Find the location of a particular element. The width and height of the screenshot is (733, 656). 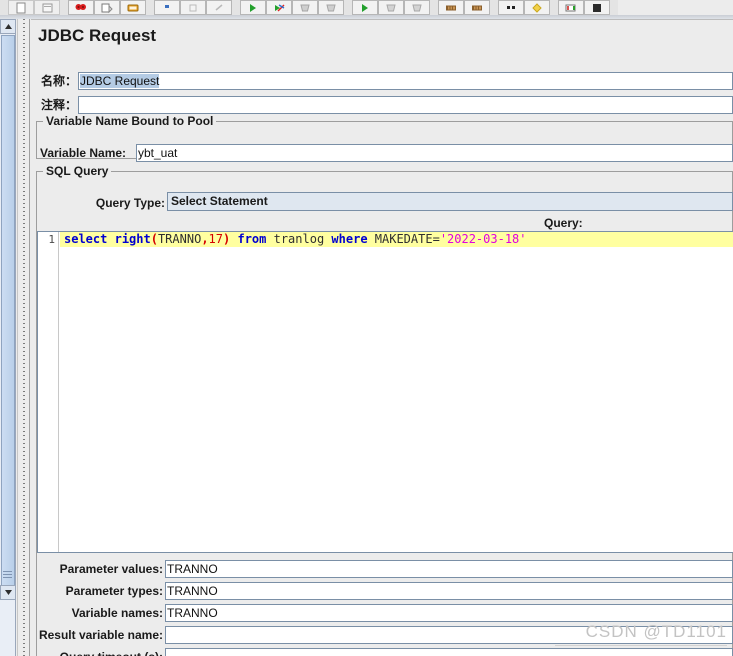

main-toolbar is located at coordinates (366, 8).